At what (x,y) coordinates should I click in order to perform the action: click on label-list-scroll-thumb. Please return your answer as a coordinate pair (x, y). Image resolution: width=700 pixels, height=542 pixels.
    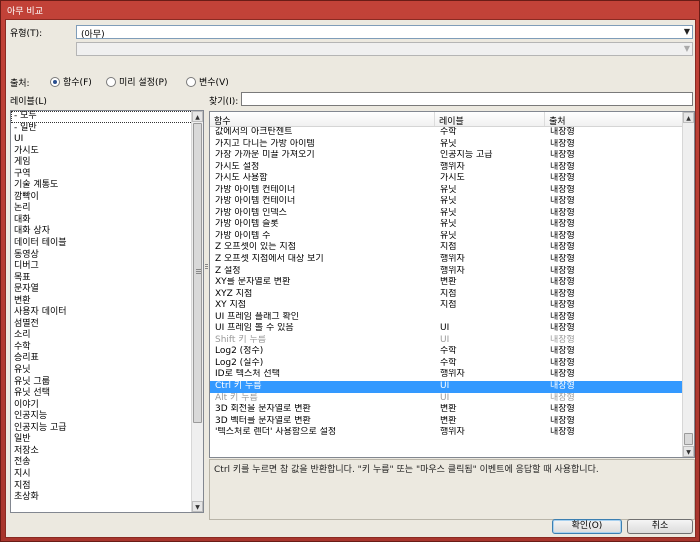
    Looking at the image, I should click on (197, 273).